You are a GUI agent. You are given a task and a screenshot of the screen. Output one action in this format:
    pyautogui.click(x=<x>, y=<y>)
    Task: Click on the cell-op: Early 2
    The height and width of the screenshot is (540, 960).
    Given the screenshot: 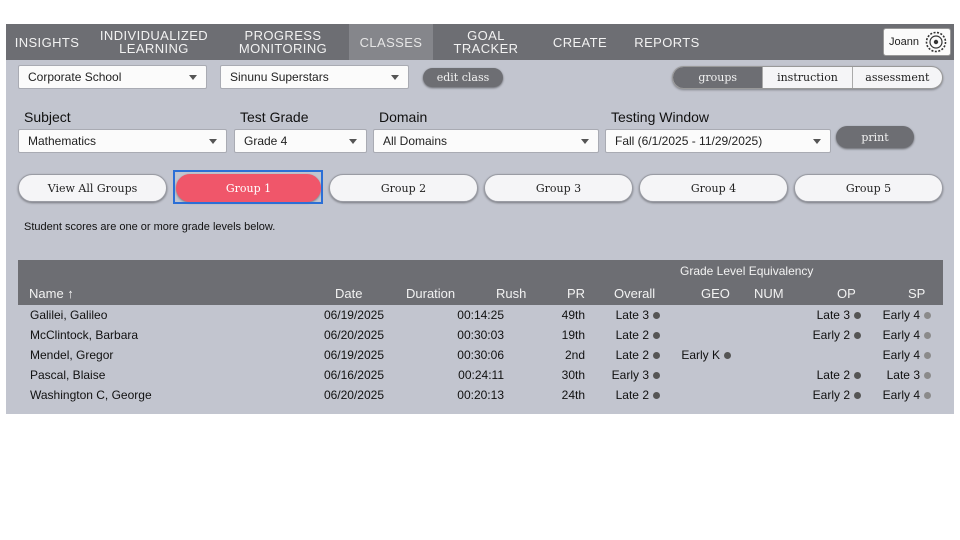 What is the action you would take?
    pyautogui.click(x=837, y=395)
    